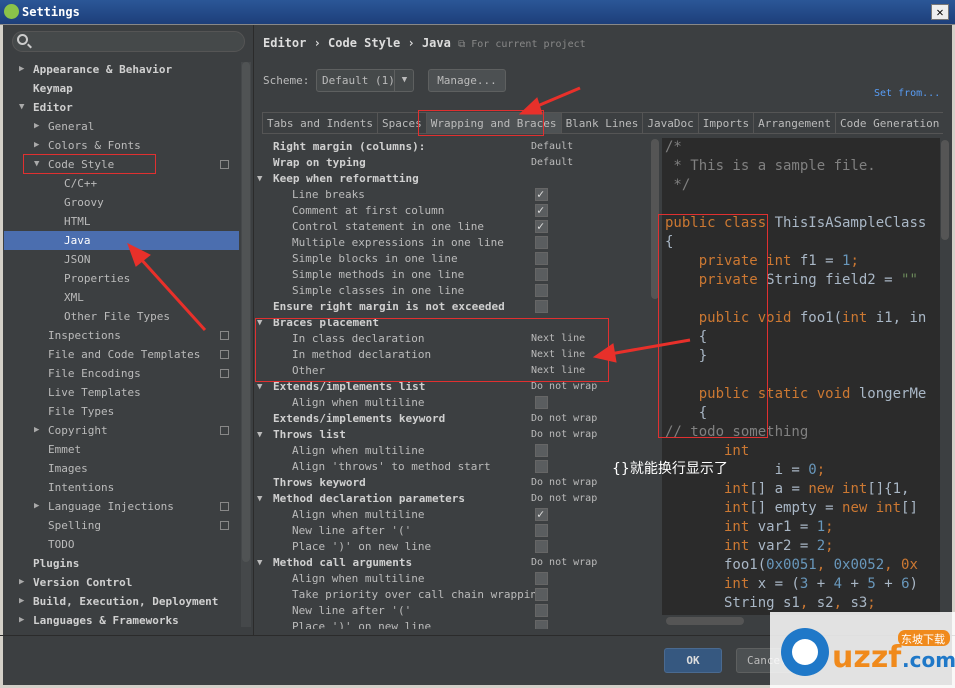  I want to click on arrow-to-java, so click(172, 294).